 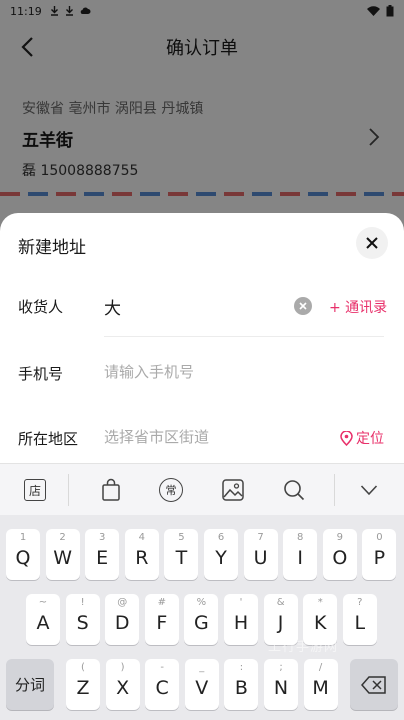 What do you see at coordinates (369, 490) in the screenshot?
I see `collapse-keyboard-icon` at bounding box center [369, 490].